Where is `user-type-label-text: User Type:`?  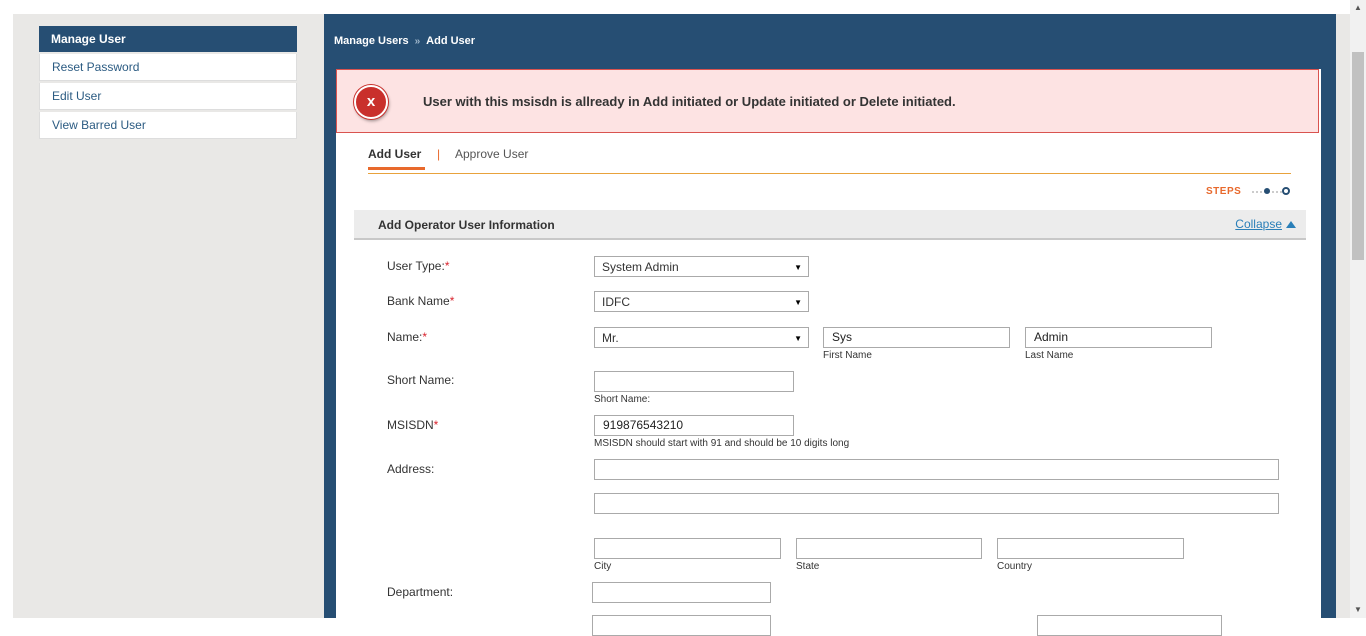
user-type-label-text: User Type: is located at coordinates (416, 266).